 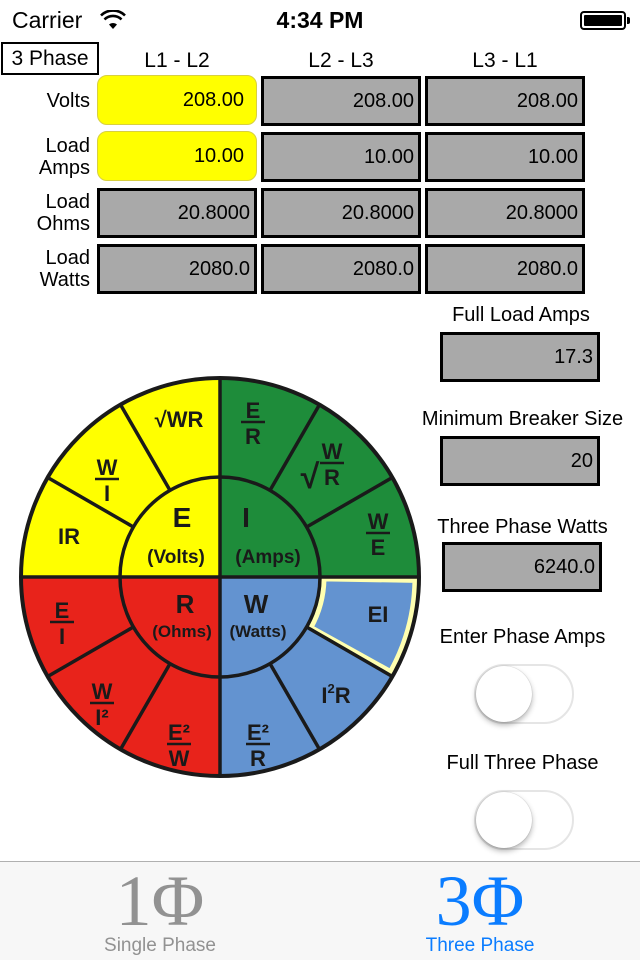 I want to click on full-three-phase-toggle, so click(x=524, y=820).